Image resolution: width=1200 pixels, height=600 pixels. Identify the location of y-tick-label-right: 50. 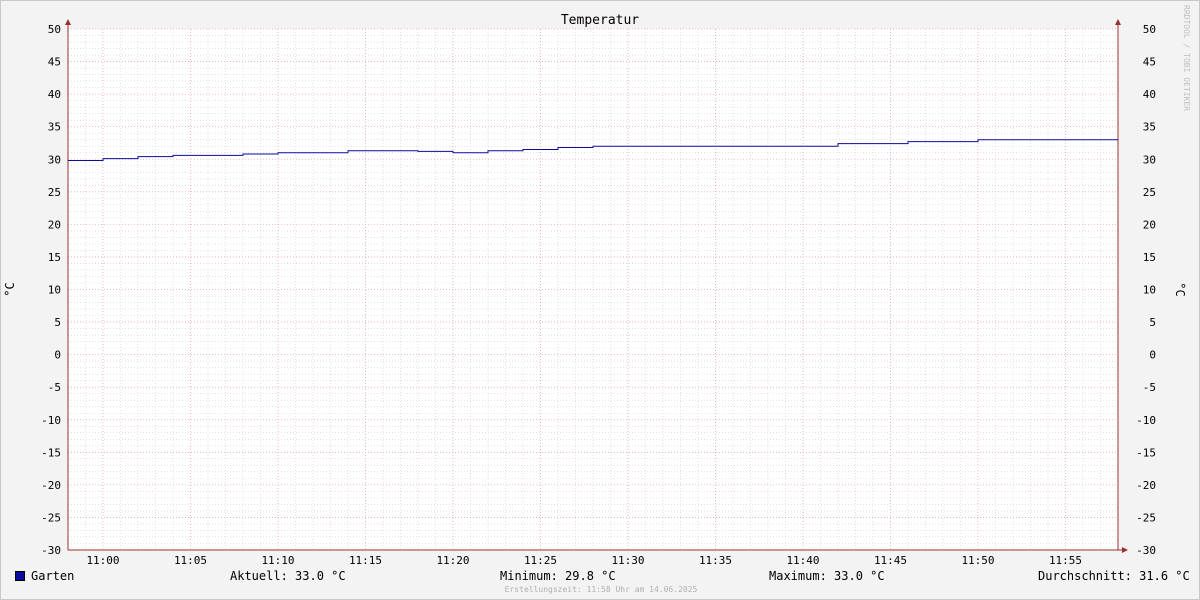
(1149, 29).